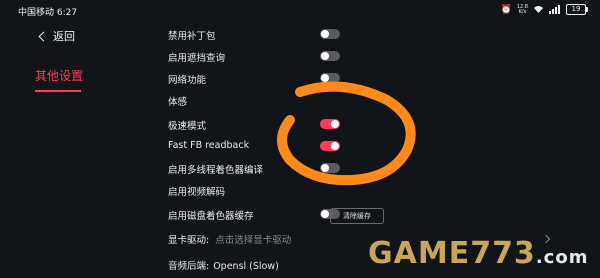 This screenshot has height=278, width=600. Describe the element at coordinates (189, 240) in the screenshot. I see `gpu-driver-label: 显卡驱动:` at that location.